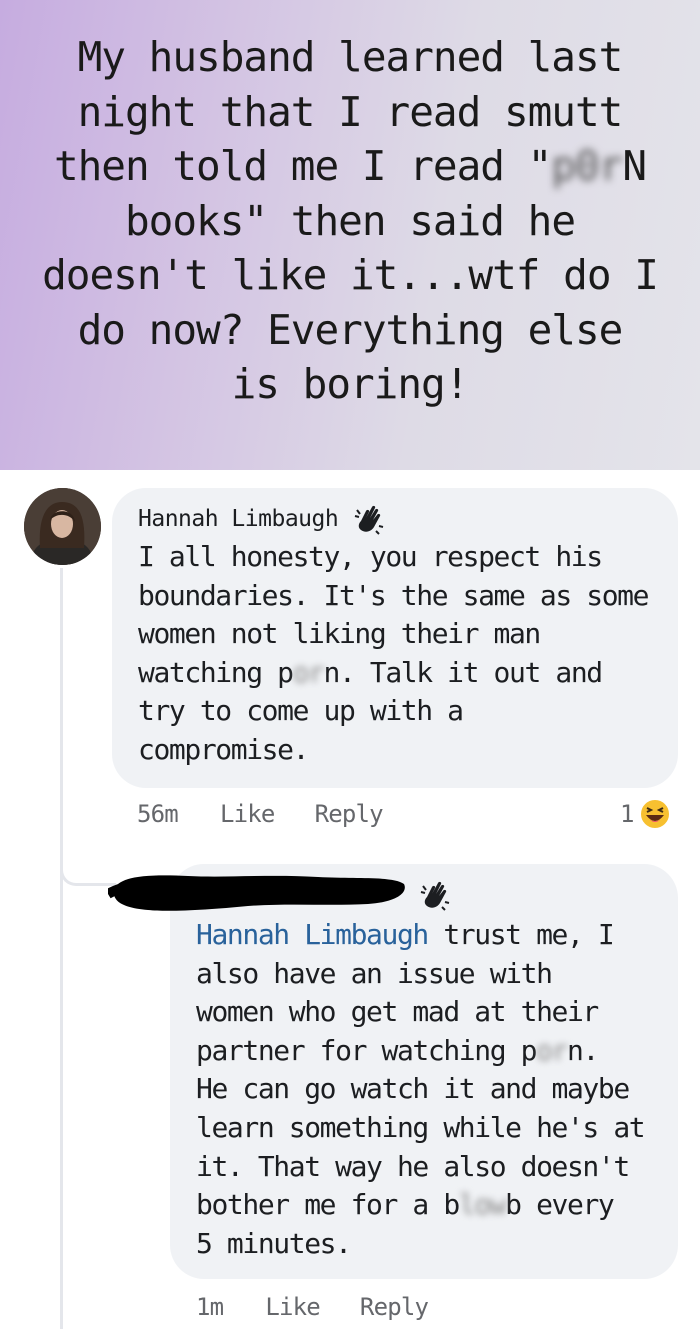 Image resolution: width=700 pixels, height=1329 pixels. Describe the element at coordinates (627, 814) in the screenshot. I see `reaction-count: 1` at that location.